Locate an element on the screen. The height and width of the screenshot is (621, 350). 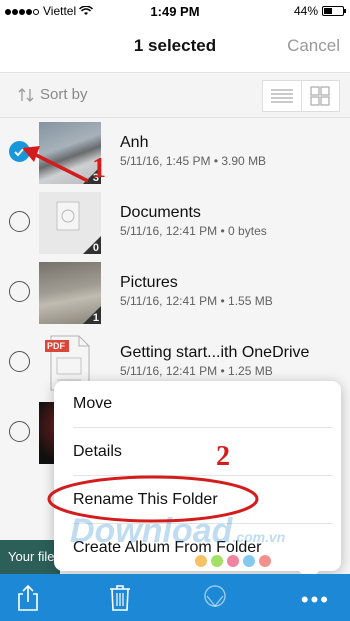
status-banner: Your files is located at coordinates (30, 557).